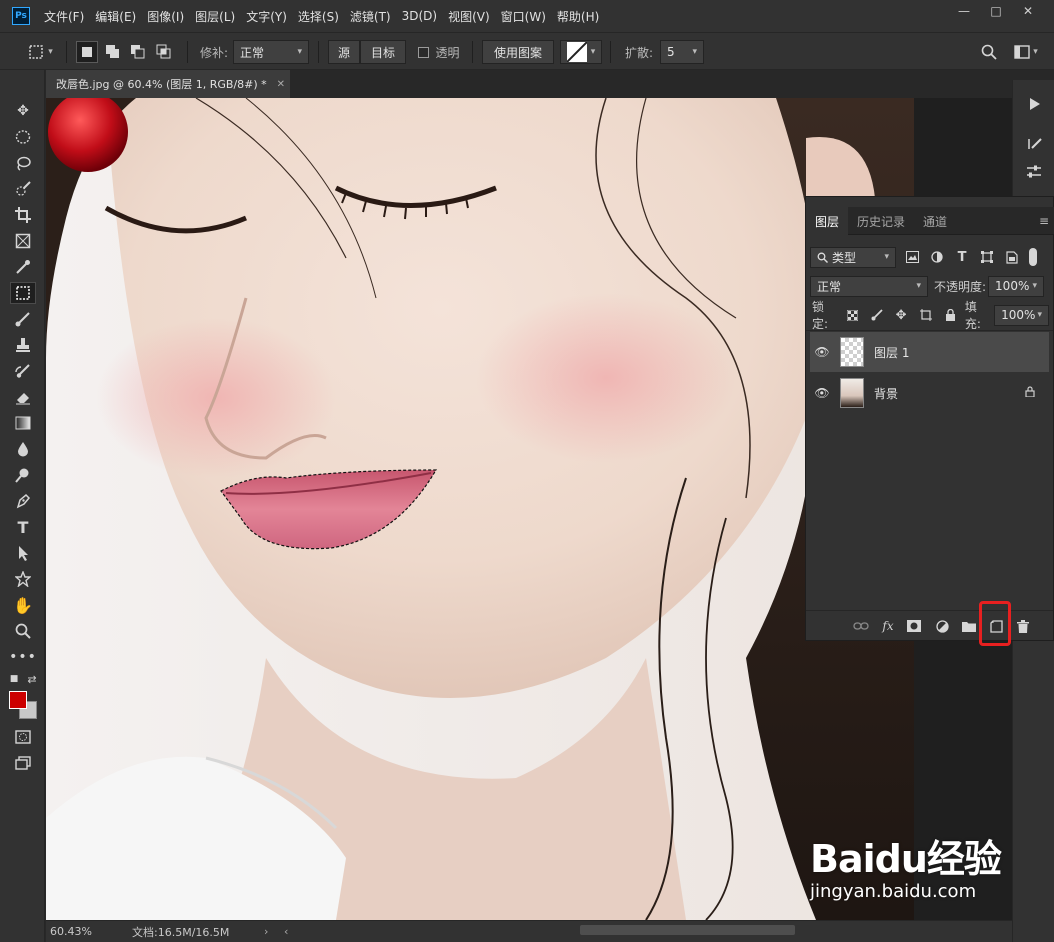 This screenshot has width=1054, height=942. Describe the element at coordinates (165, 16) in the screenshot. I see `menu-image: 图像(I)` at that location.